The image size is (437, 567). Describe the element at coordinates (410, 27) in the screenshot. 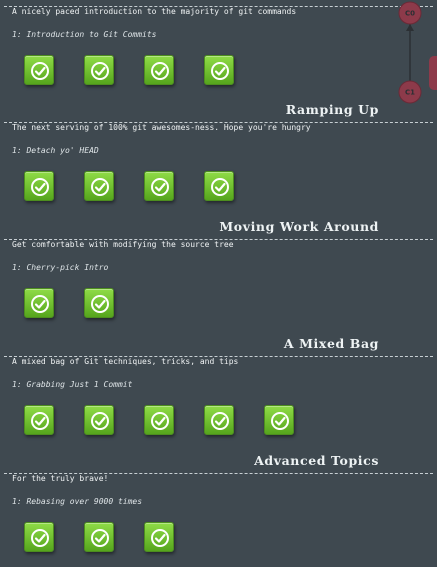

I see `arrow-head-icon` at that location.